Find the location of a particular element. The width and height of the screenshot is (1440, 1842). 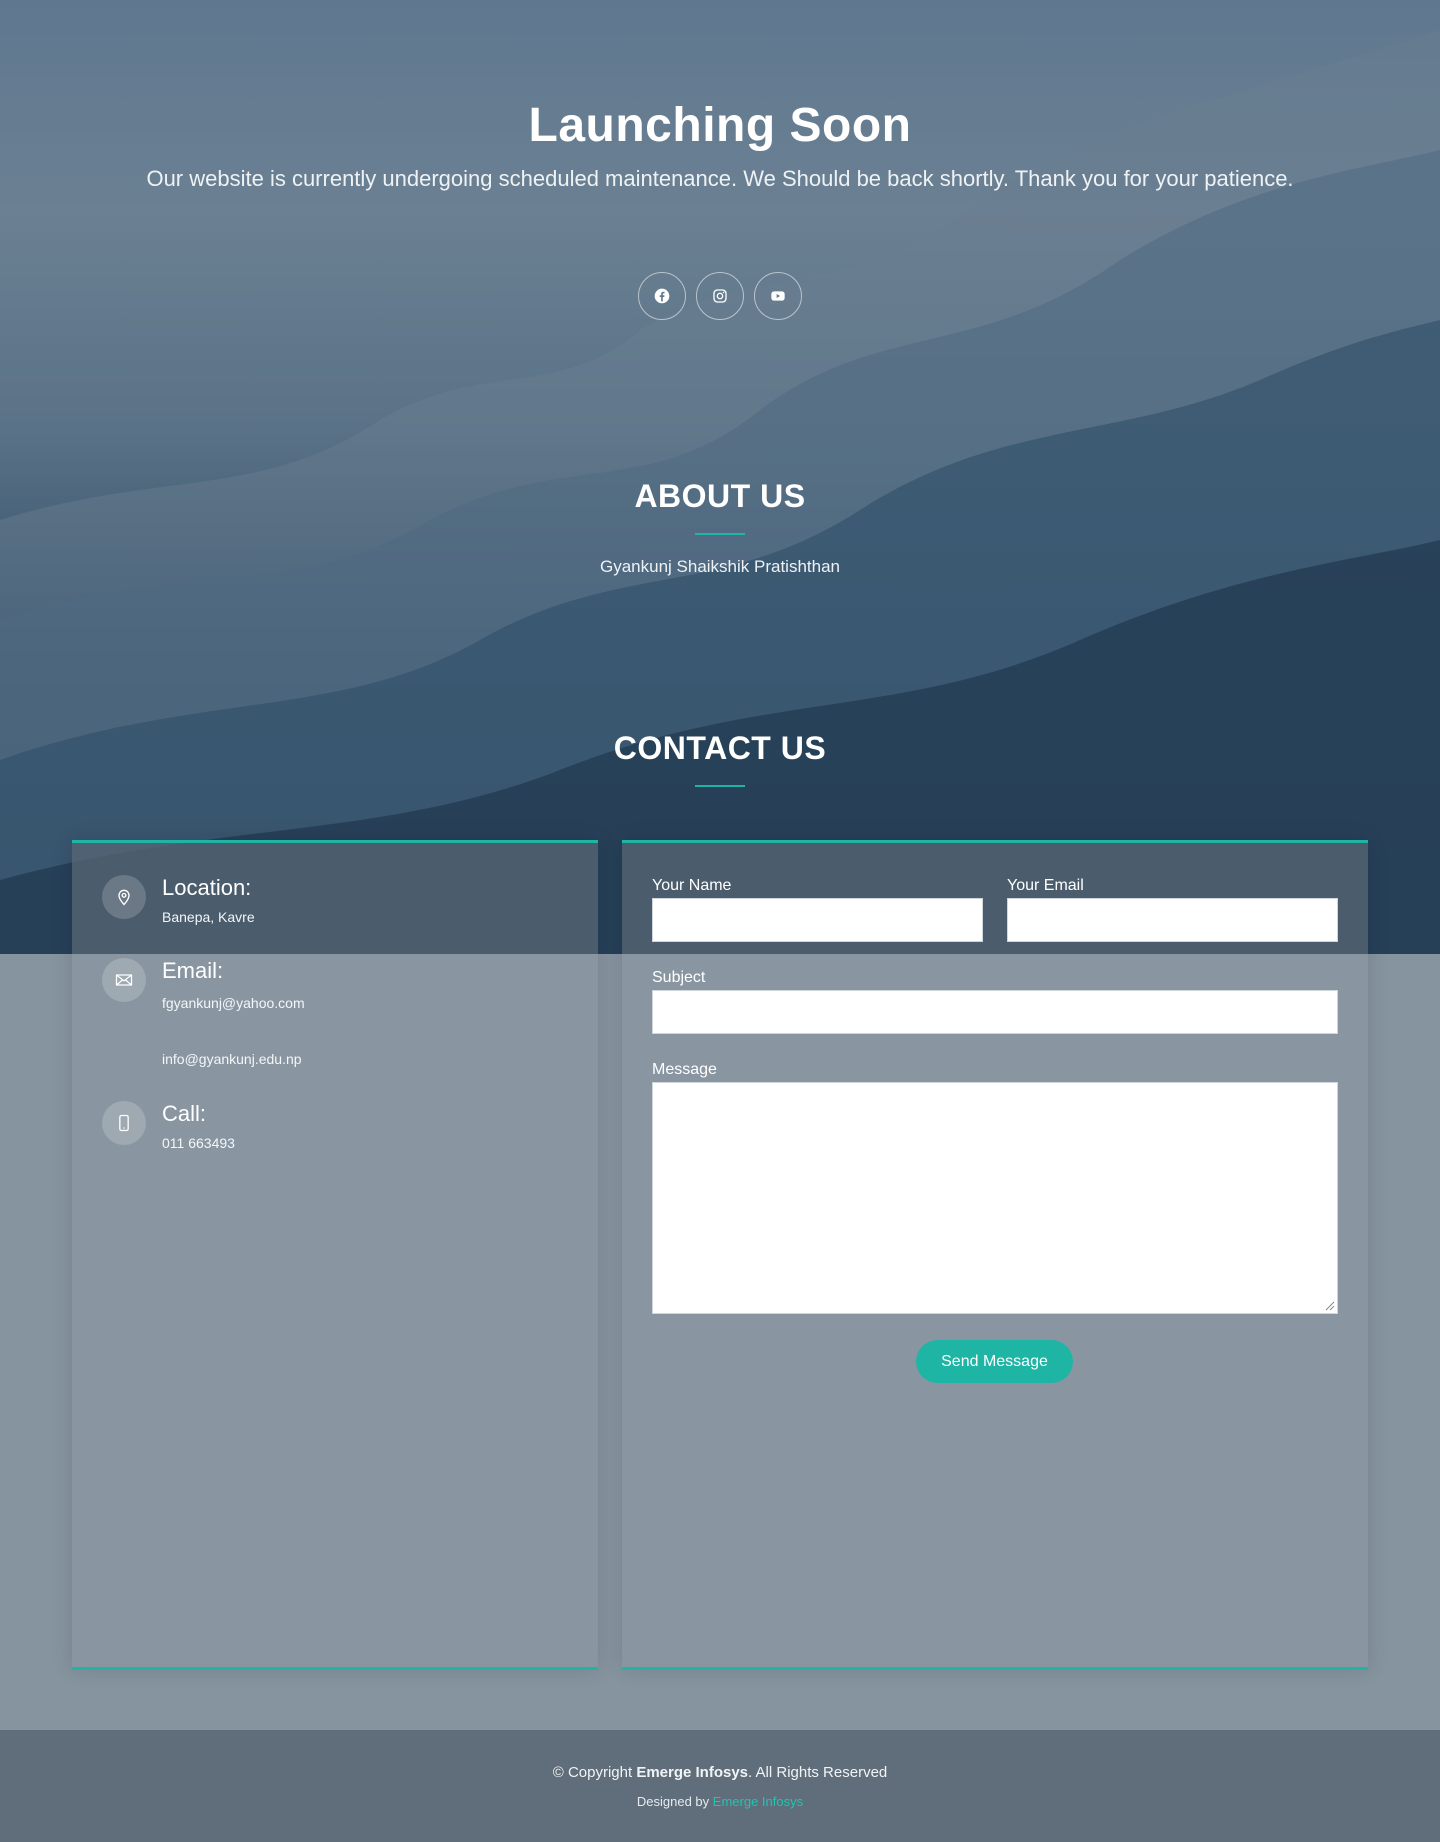

about-text: Gyankunj Shaikshik Pratishthan is located at coordinates (720, 566).